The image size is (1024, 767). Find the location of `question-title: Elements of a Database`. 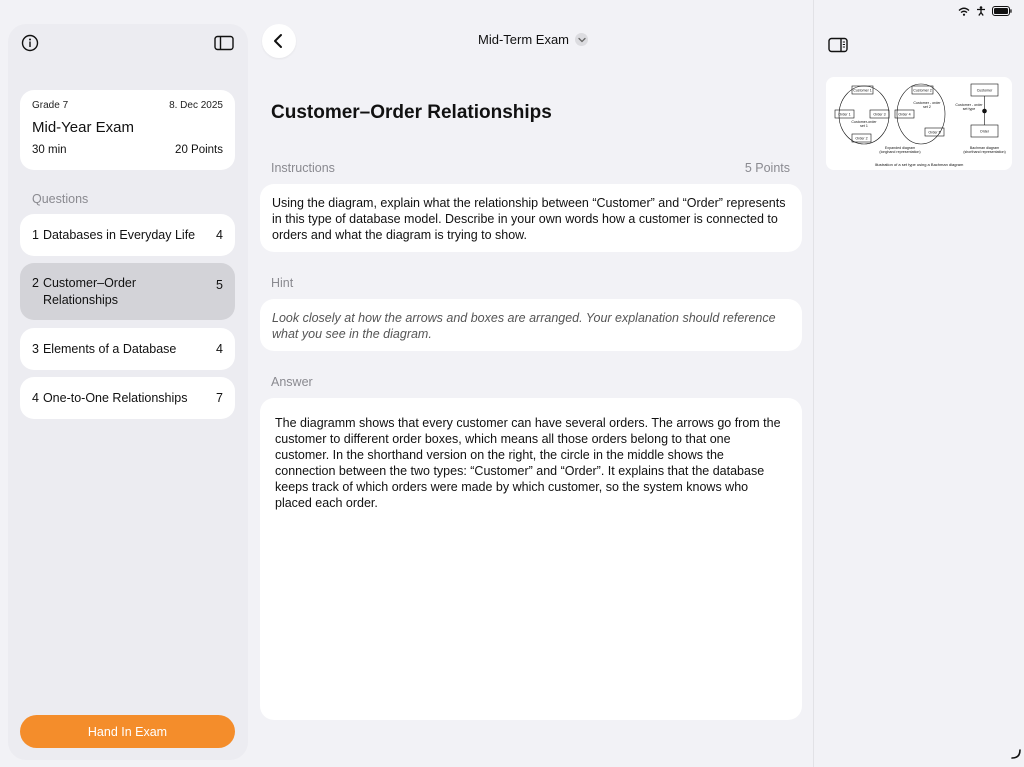

question-title: Elements of a Database is located at coordinates (109, 348).